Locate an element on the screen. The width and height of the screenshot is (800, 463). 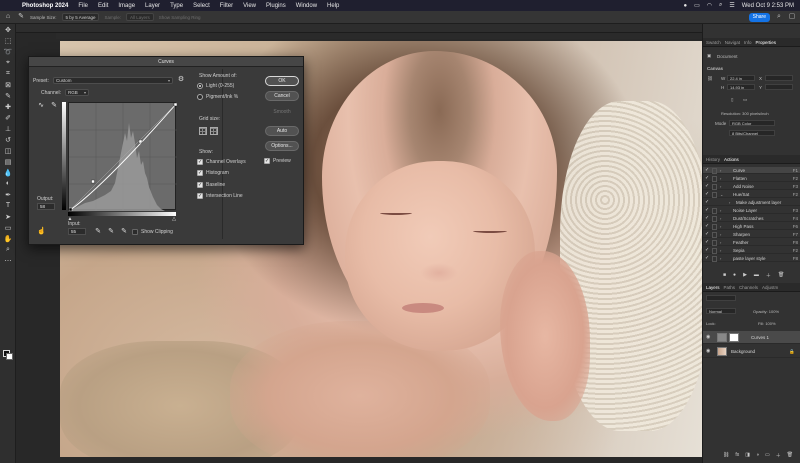
tab-swatches: Swatch is located at coordinates (713, 42).